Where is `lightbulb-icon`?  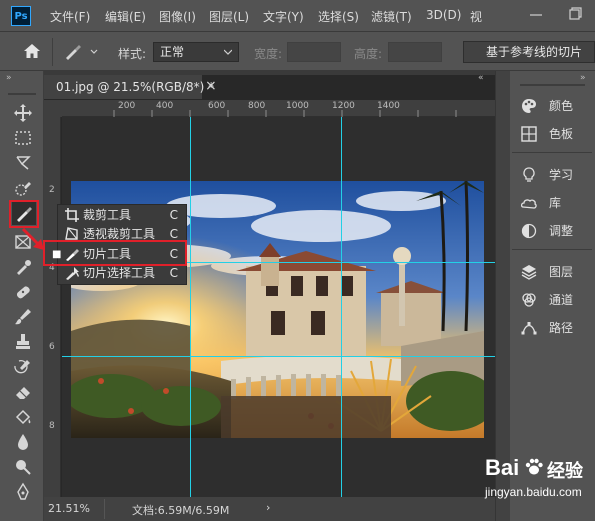
lightbulb-icon is located at coordinates (529, 174).